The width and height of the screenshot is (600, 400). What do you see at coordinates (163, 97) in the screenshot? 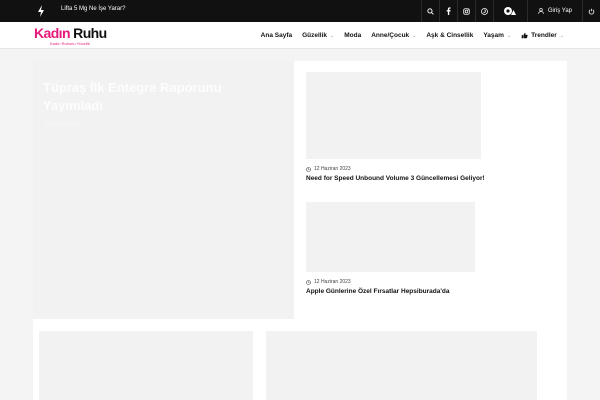
I see `featured-post-title: Tüpraş İlk Entegre Raporunu Yayımladı` at bounding box center [163, 97].